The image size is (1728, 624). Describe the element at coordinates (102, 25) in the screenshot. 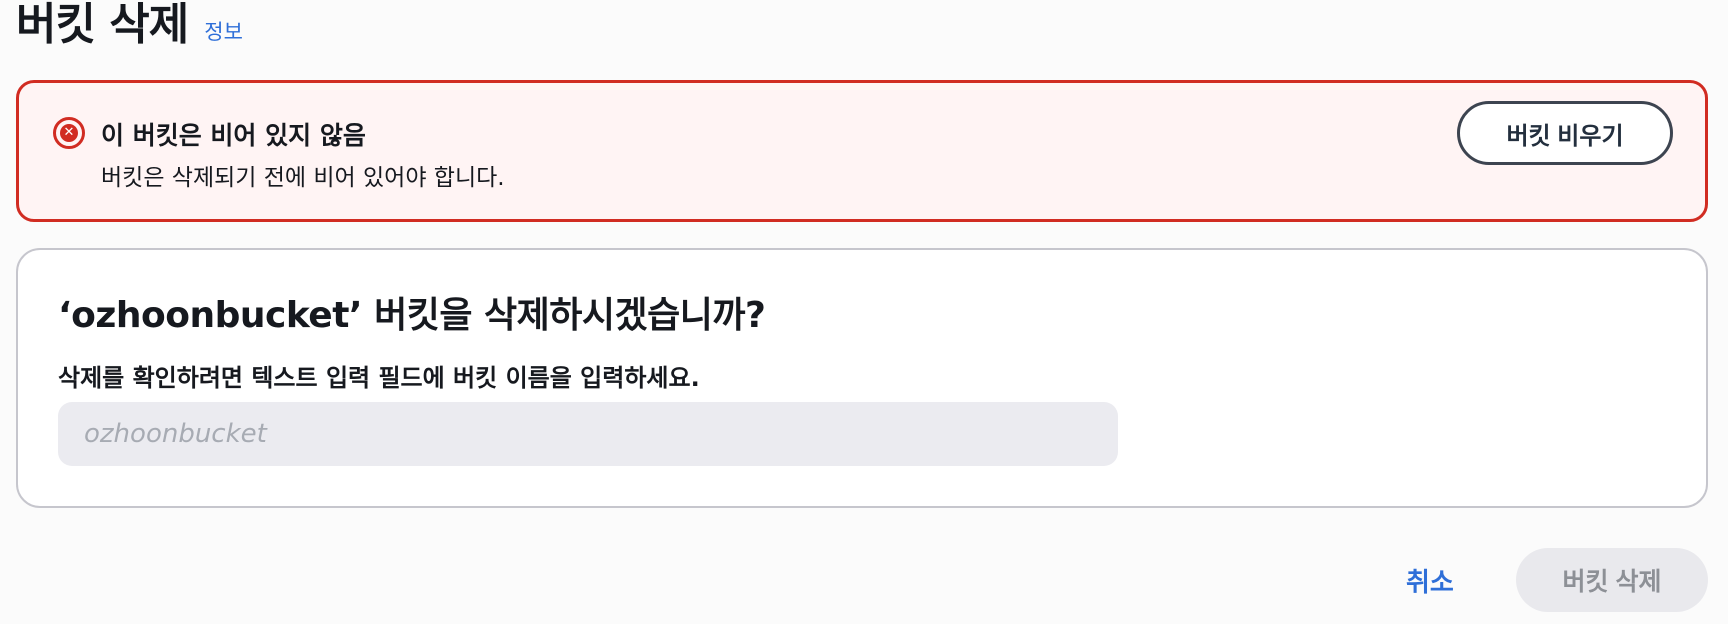

I see `page-title: 버킷 삭제` at that location.